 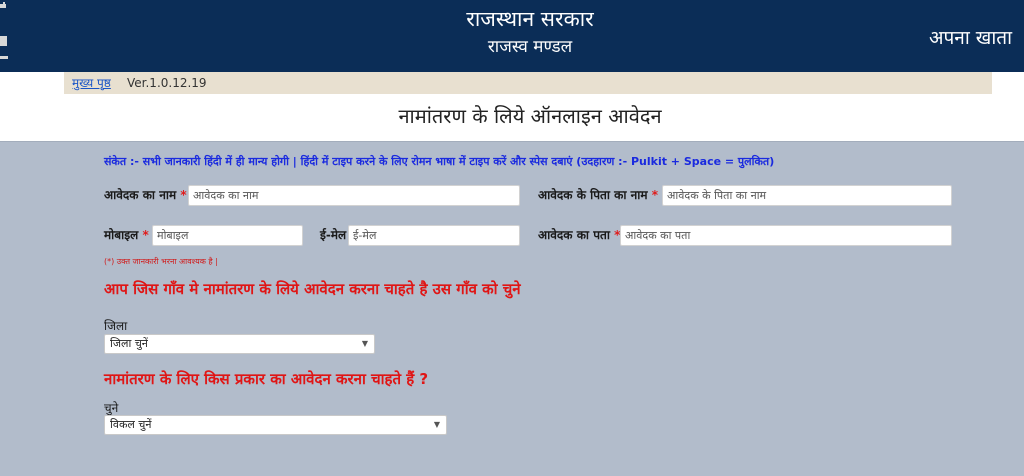 What do you see at coordinates (530, 47) in the screenshot?
I see `header-subtitle: राजस्व मण्डल` at bounding box center [530, 47].